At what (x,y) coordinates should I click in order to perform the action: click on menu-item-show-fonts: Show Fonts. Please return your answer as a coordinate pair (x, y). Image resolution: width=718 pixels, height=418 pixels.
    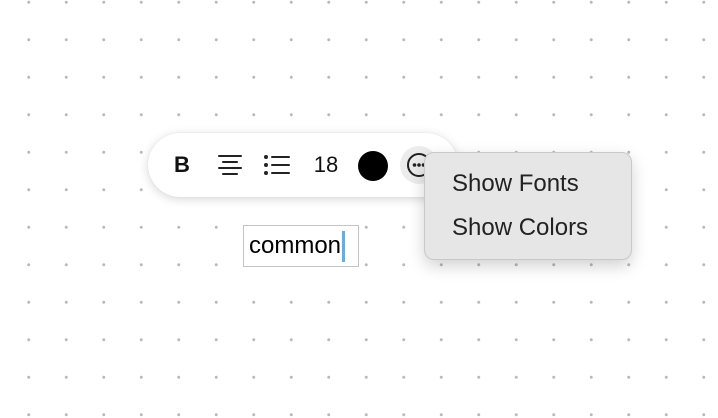
    Looking at the image, I should click on (515, 184).